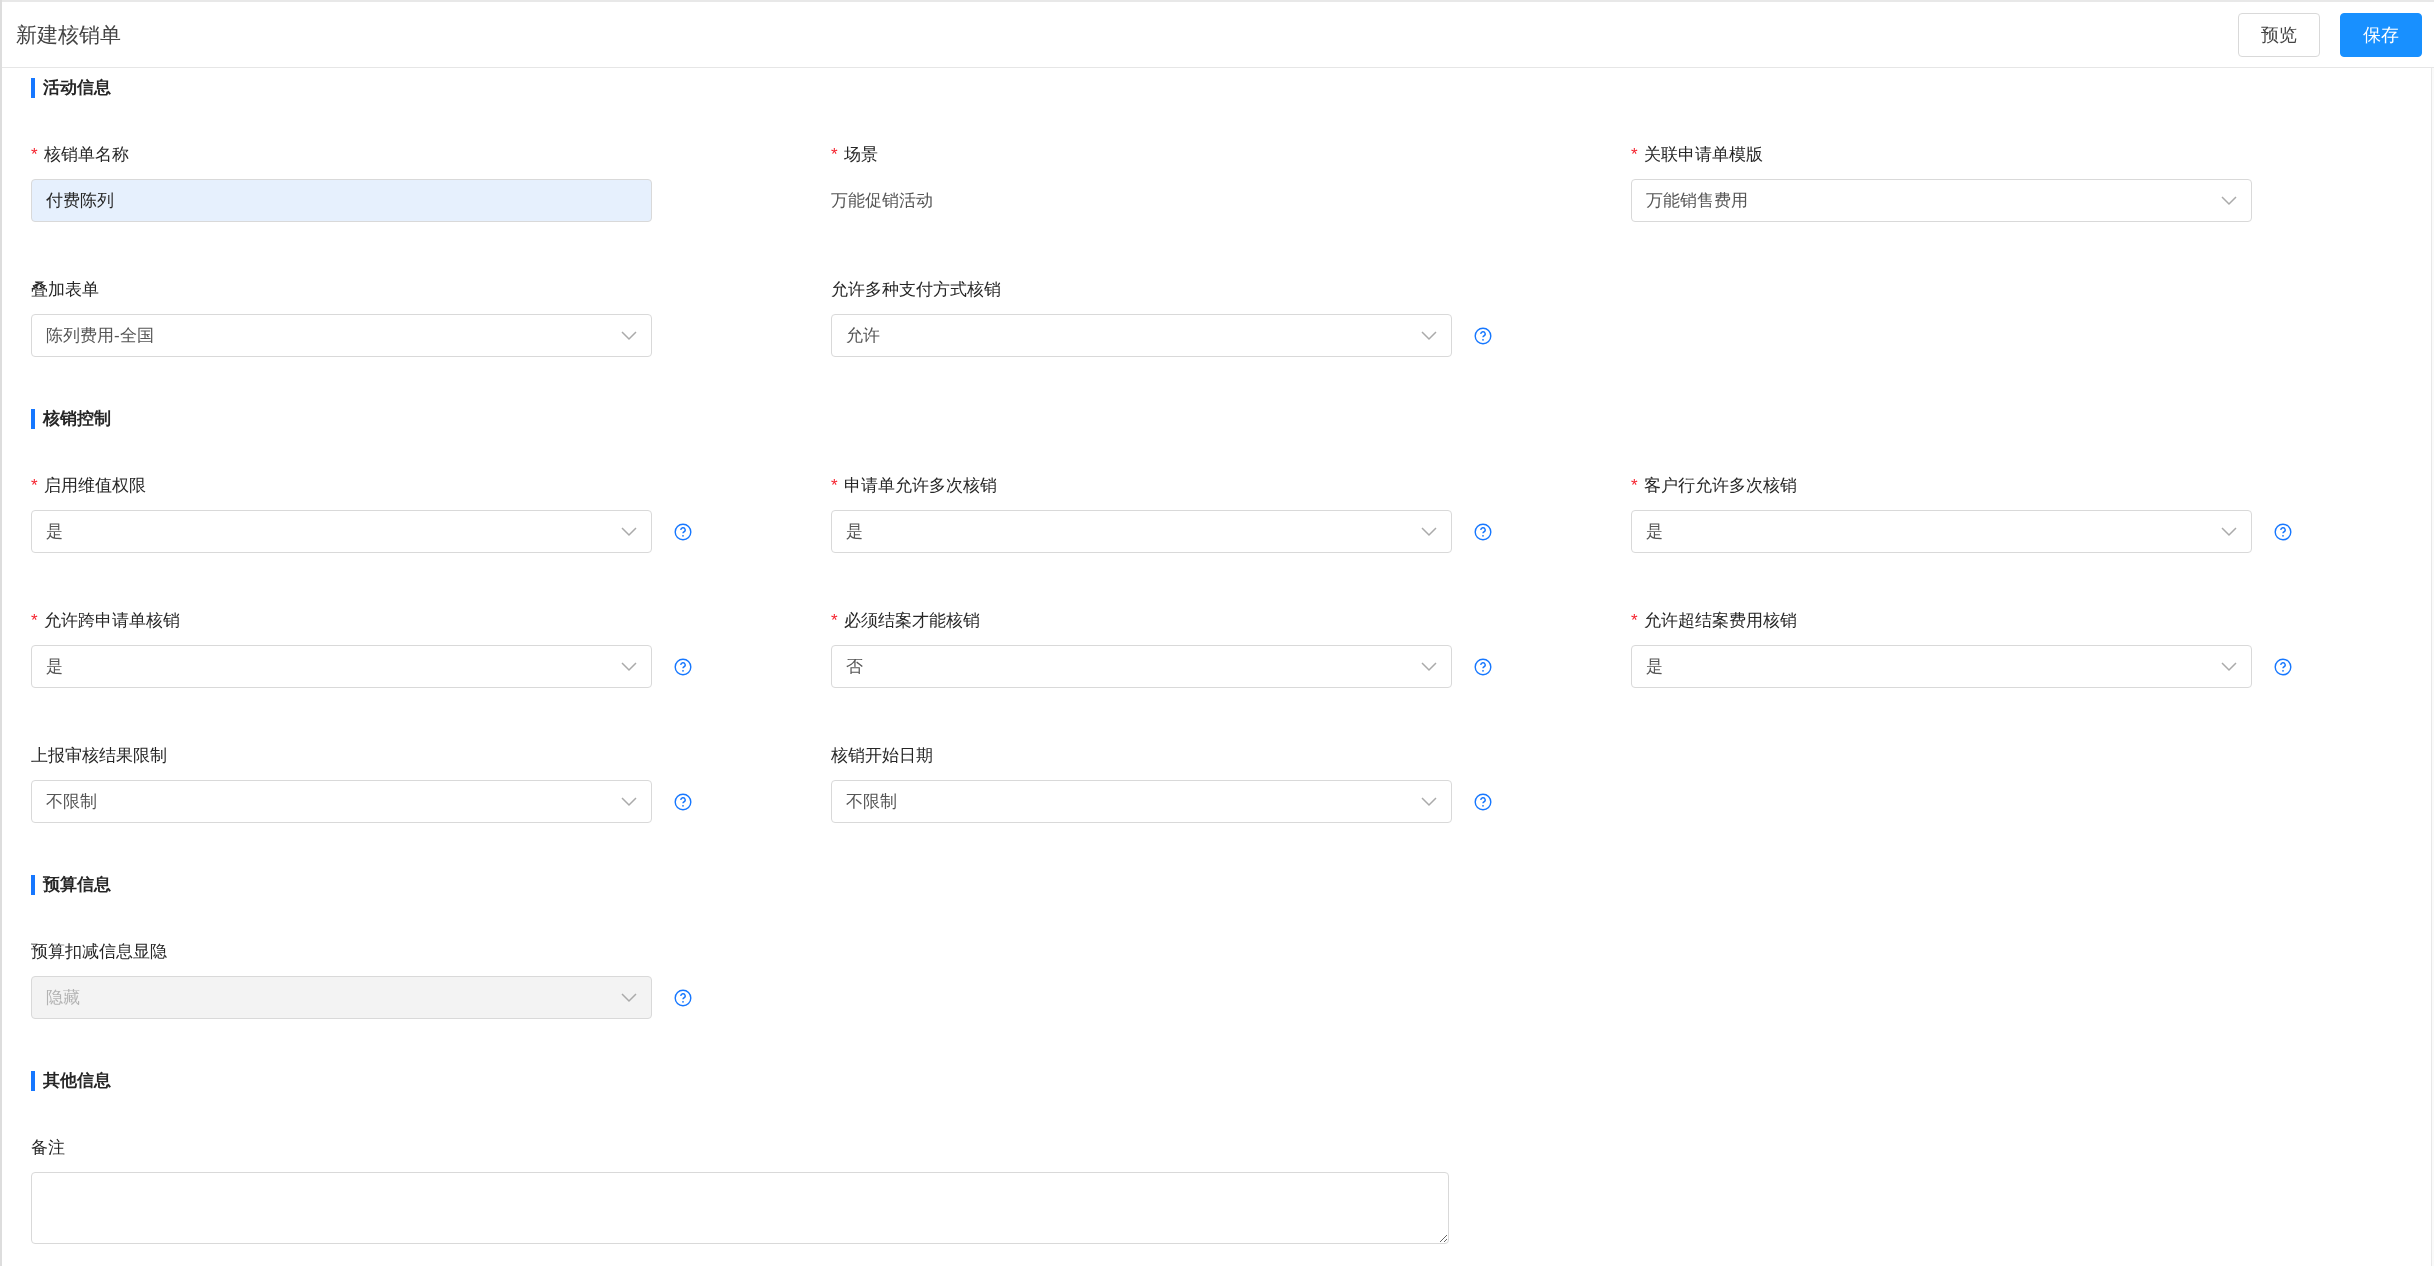 Image resolution: width=2434 pixels, height=1266 pixels. I want to click on field-label: 允许多种支付方式核销, so click(916, 290).